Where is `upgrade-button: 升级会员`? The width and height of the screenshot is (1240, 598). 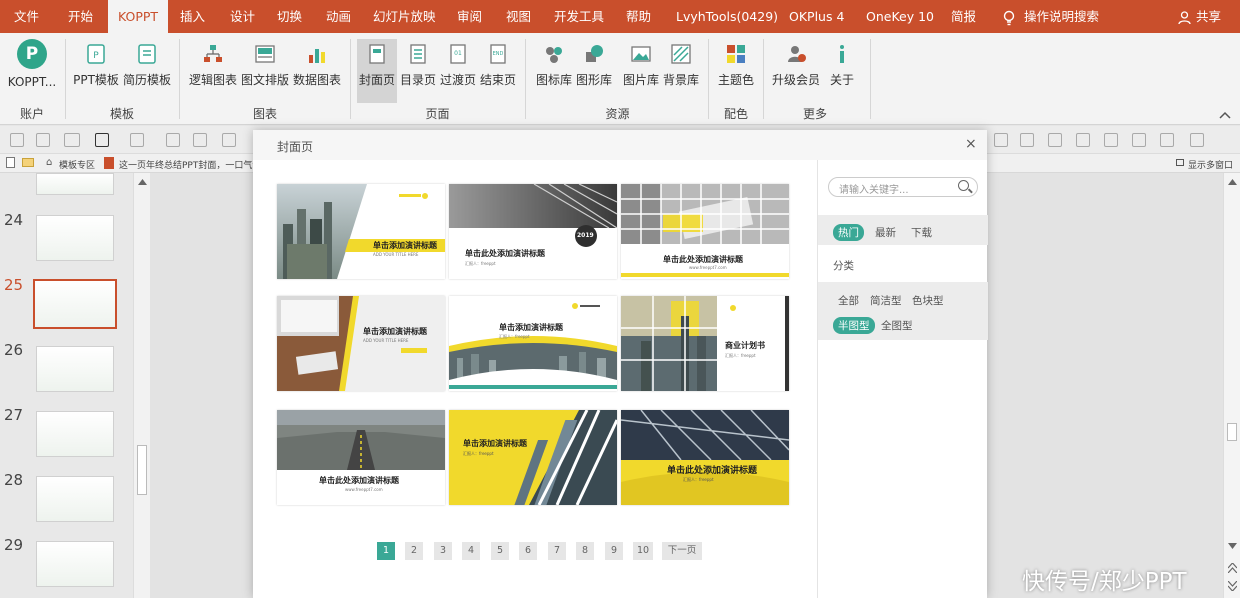
upgrade-button: 升级会员 is located at coordinates (796, 70).